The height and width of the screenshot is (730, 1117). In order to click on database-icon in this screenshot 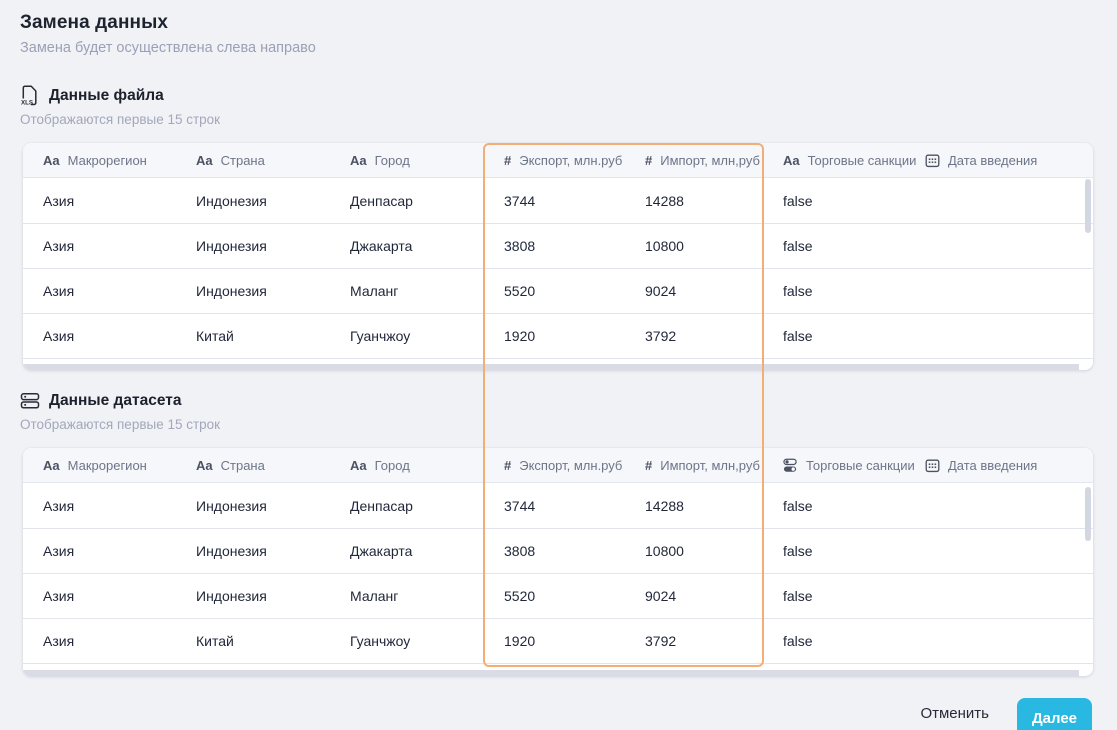, I will do `click(30, 400)`.